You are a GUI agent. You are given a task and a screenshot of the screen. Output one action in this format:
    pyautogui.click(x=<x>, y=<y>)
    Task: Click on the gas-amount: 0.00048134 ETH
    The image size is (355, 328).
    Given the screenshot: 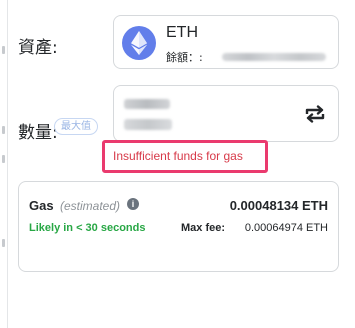 What is the action you would take?
    pyautogui.click(x=278, y=205)
    